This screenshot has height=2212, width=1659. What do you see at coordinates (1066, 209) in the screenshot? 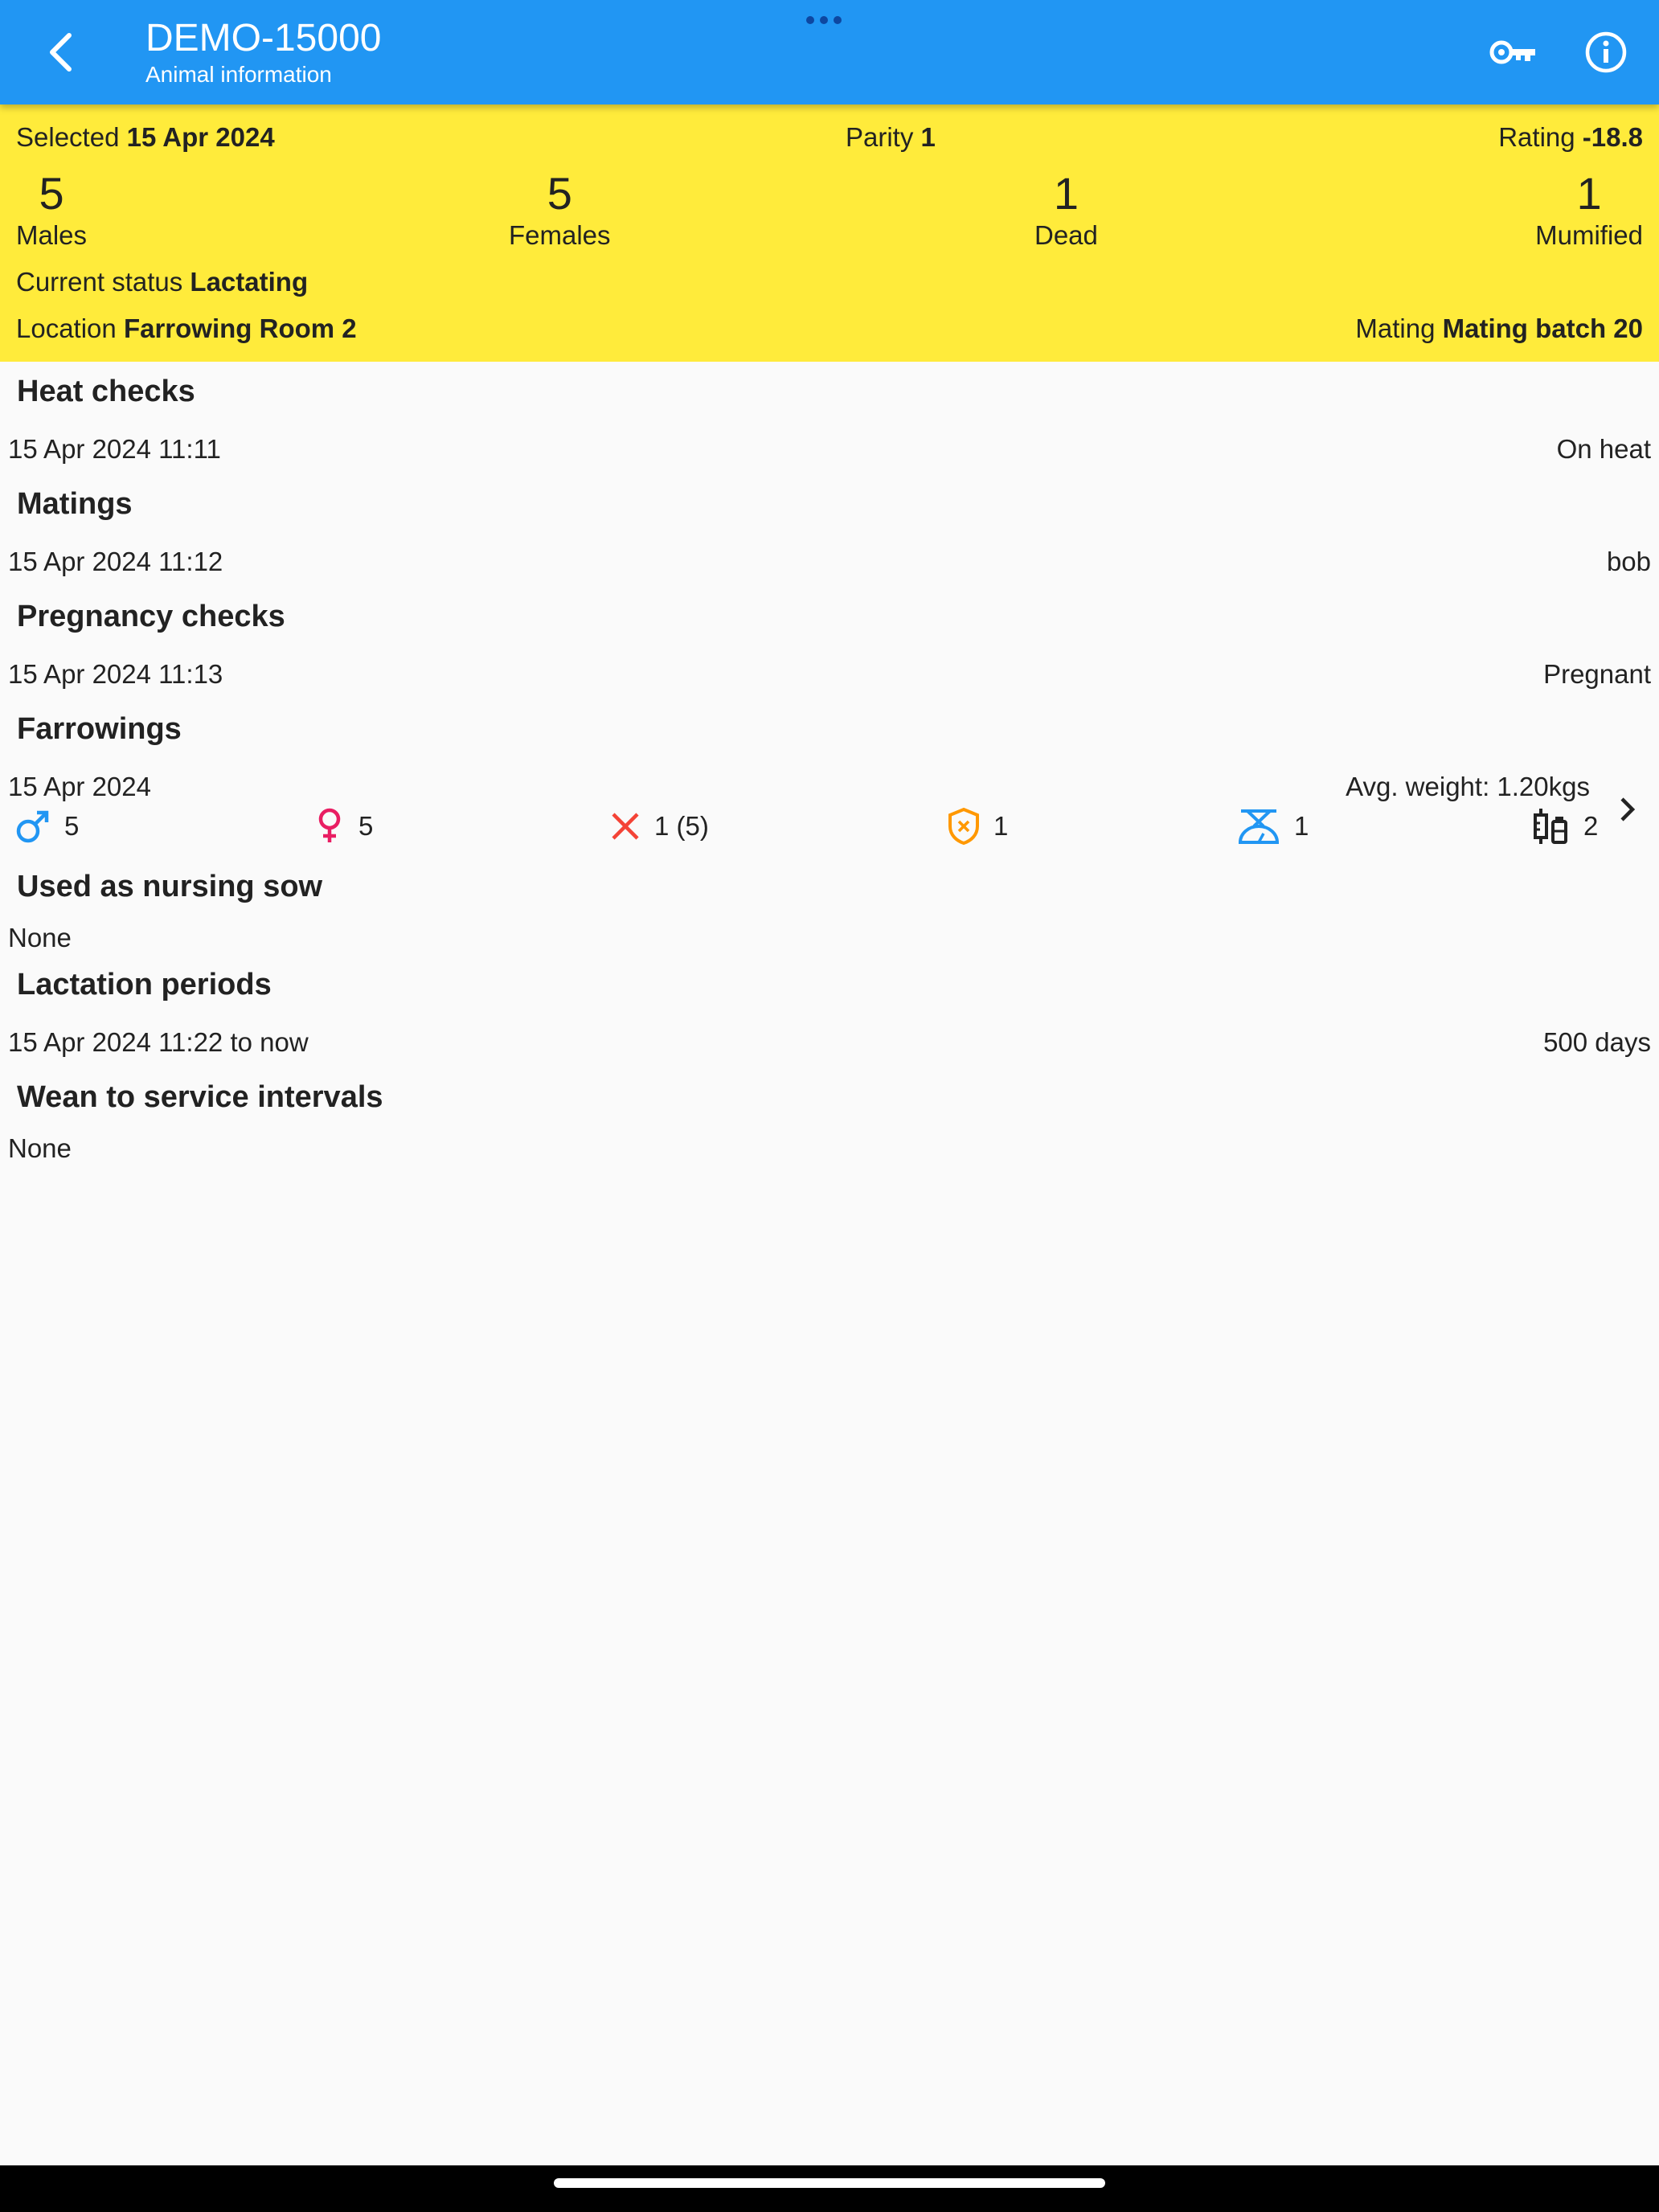
I see `dead-count: 1 Dead` at bounding box center [1066, 209].